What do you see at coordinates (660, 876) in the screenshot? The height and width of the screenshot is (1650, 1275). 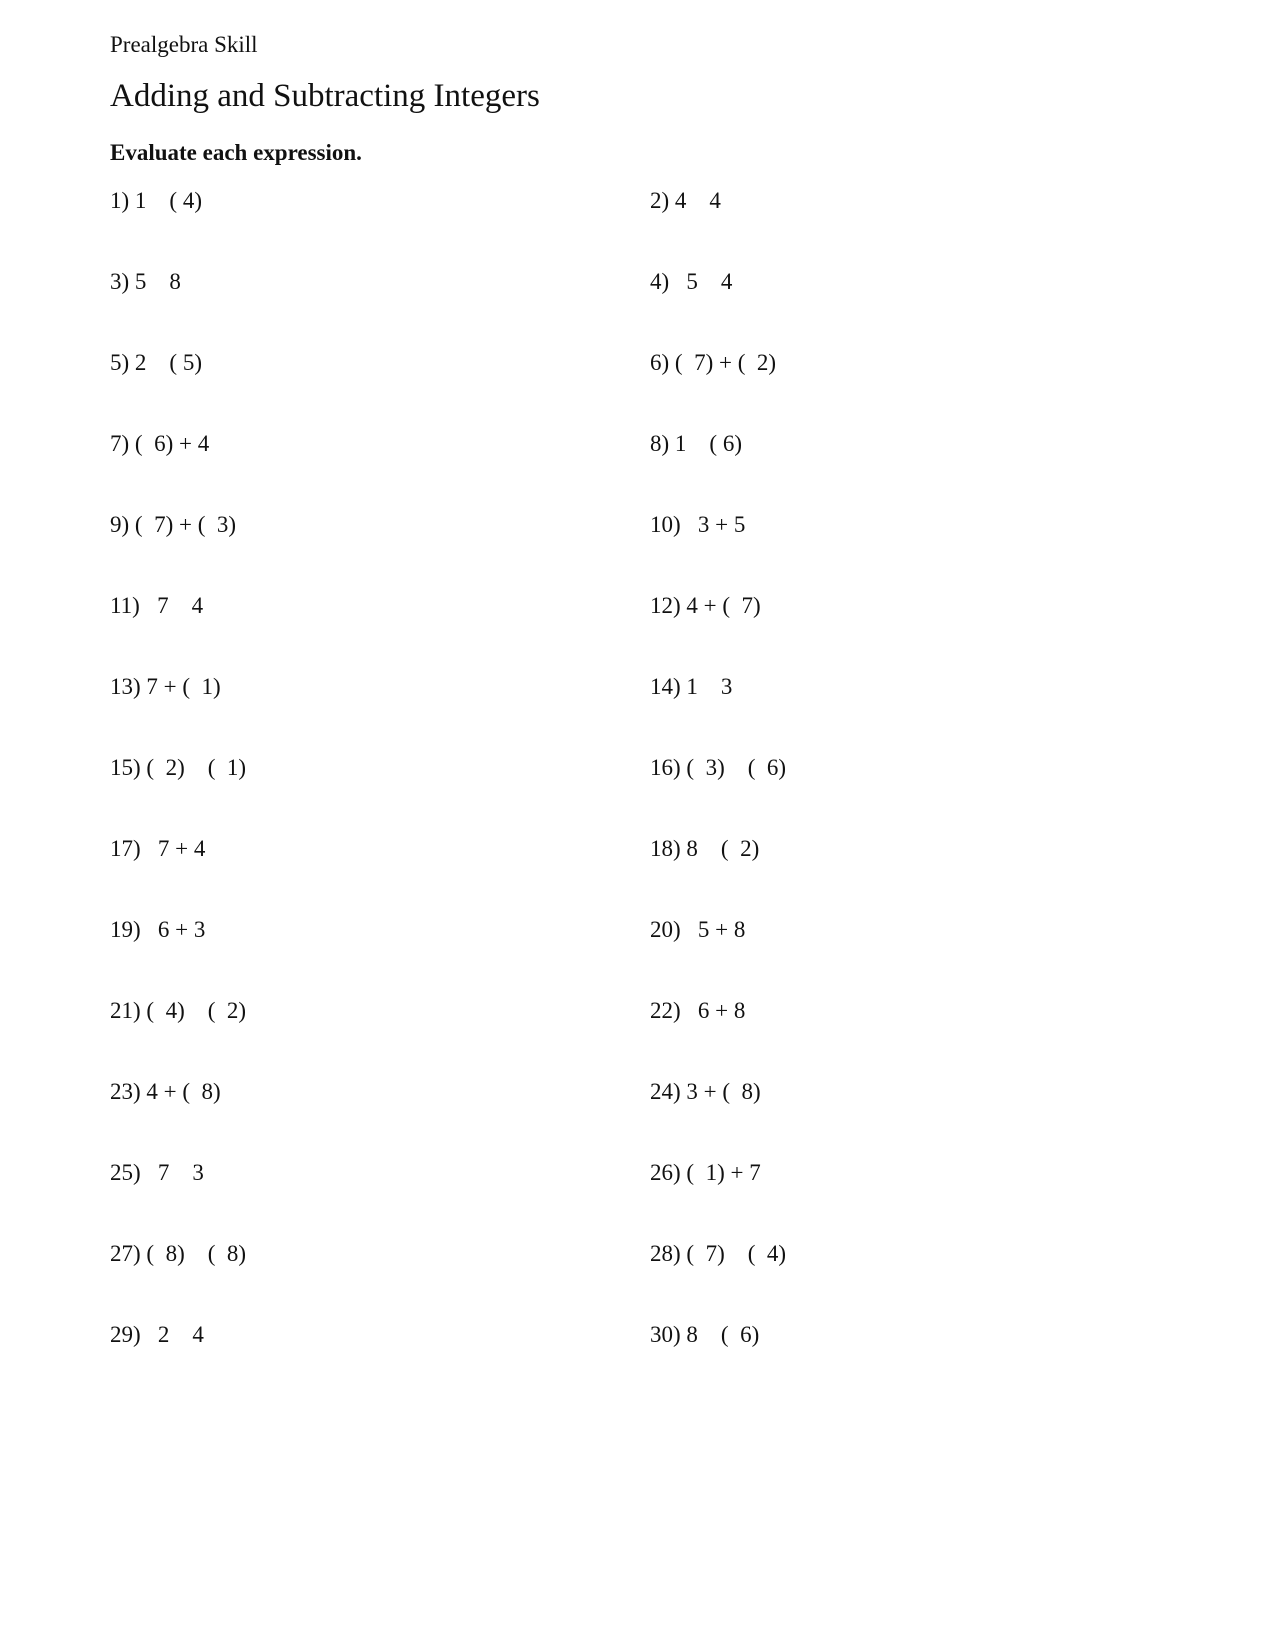 I see `problem-row: 17) 7 + 4 18) 8 ( 2)` at bounding box center [660, 876].